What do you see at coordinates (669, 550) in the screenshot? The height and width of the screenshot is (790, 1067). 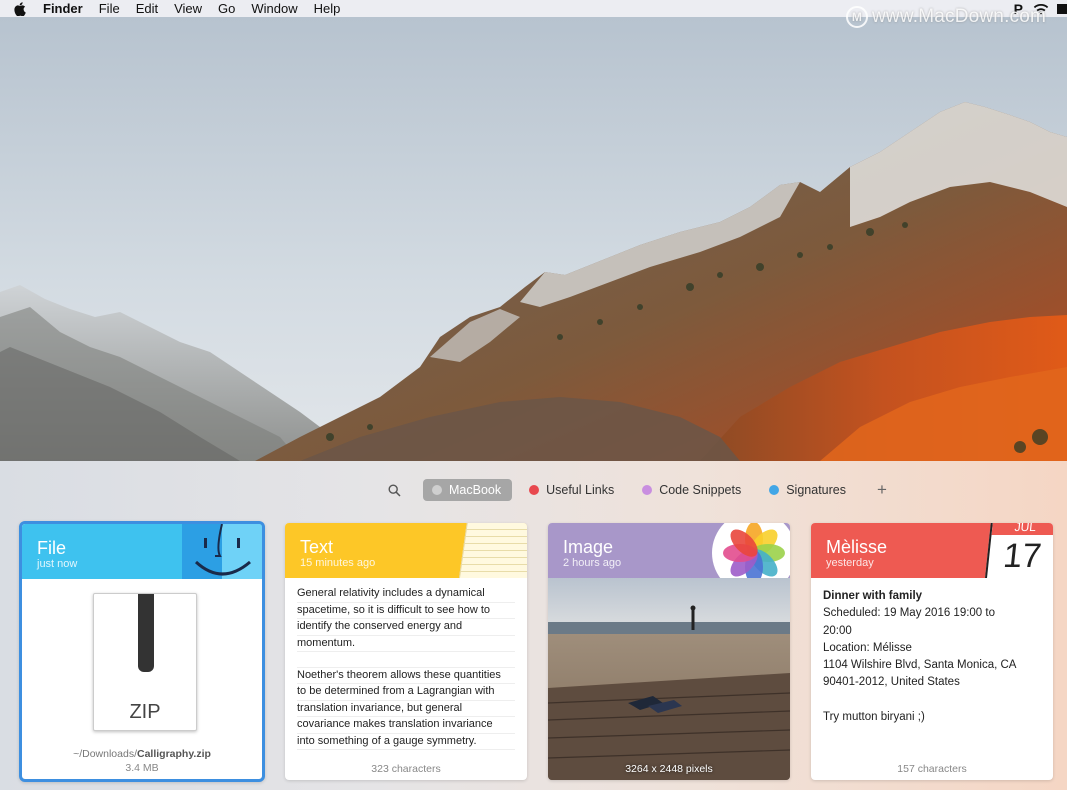 I see `card-header: Image 2 hours ago` at bounding box center [669, 550].